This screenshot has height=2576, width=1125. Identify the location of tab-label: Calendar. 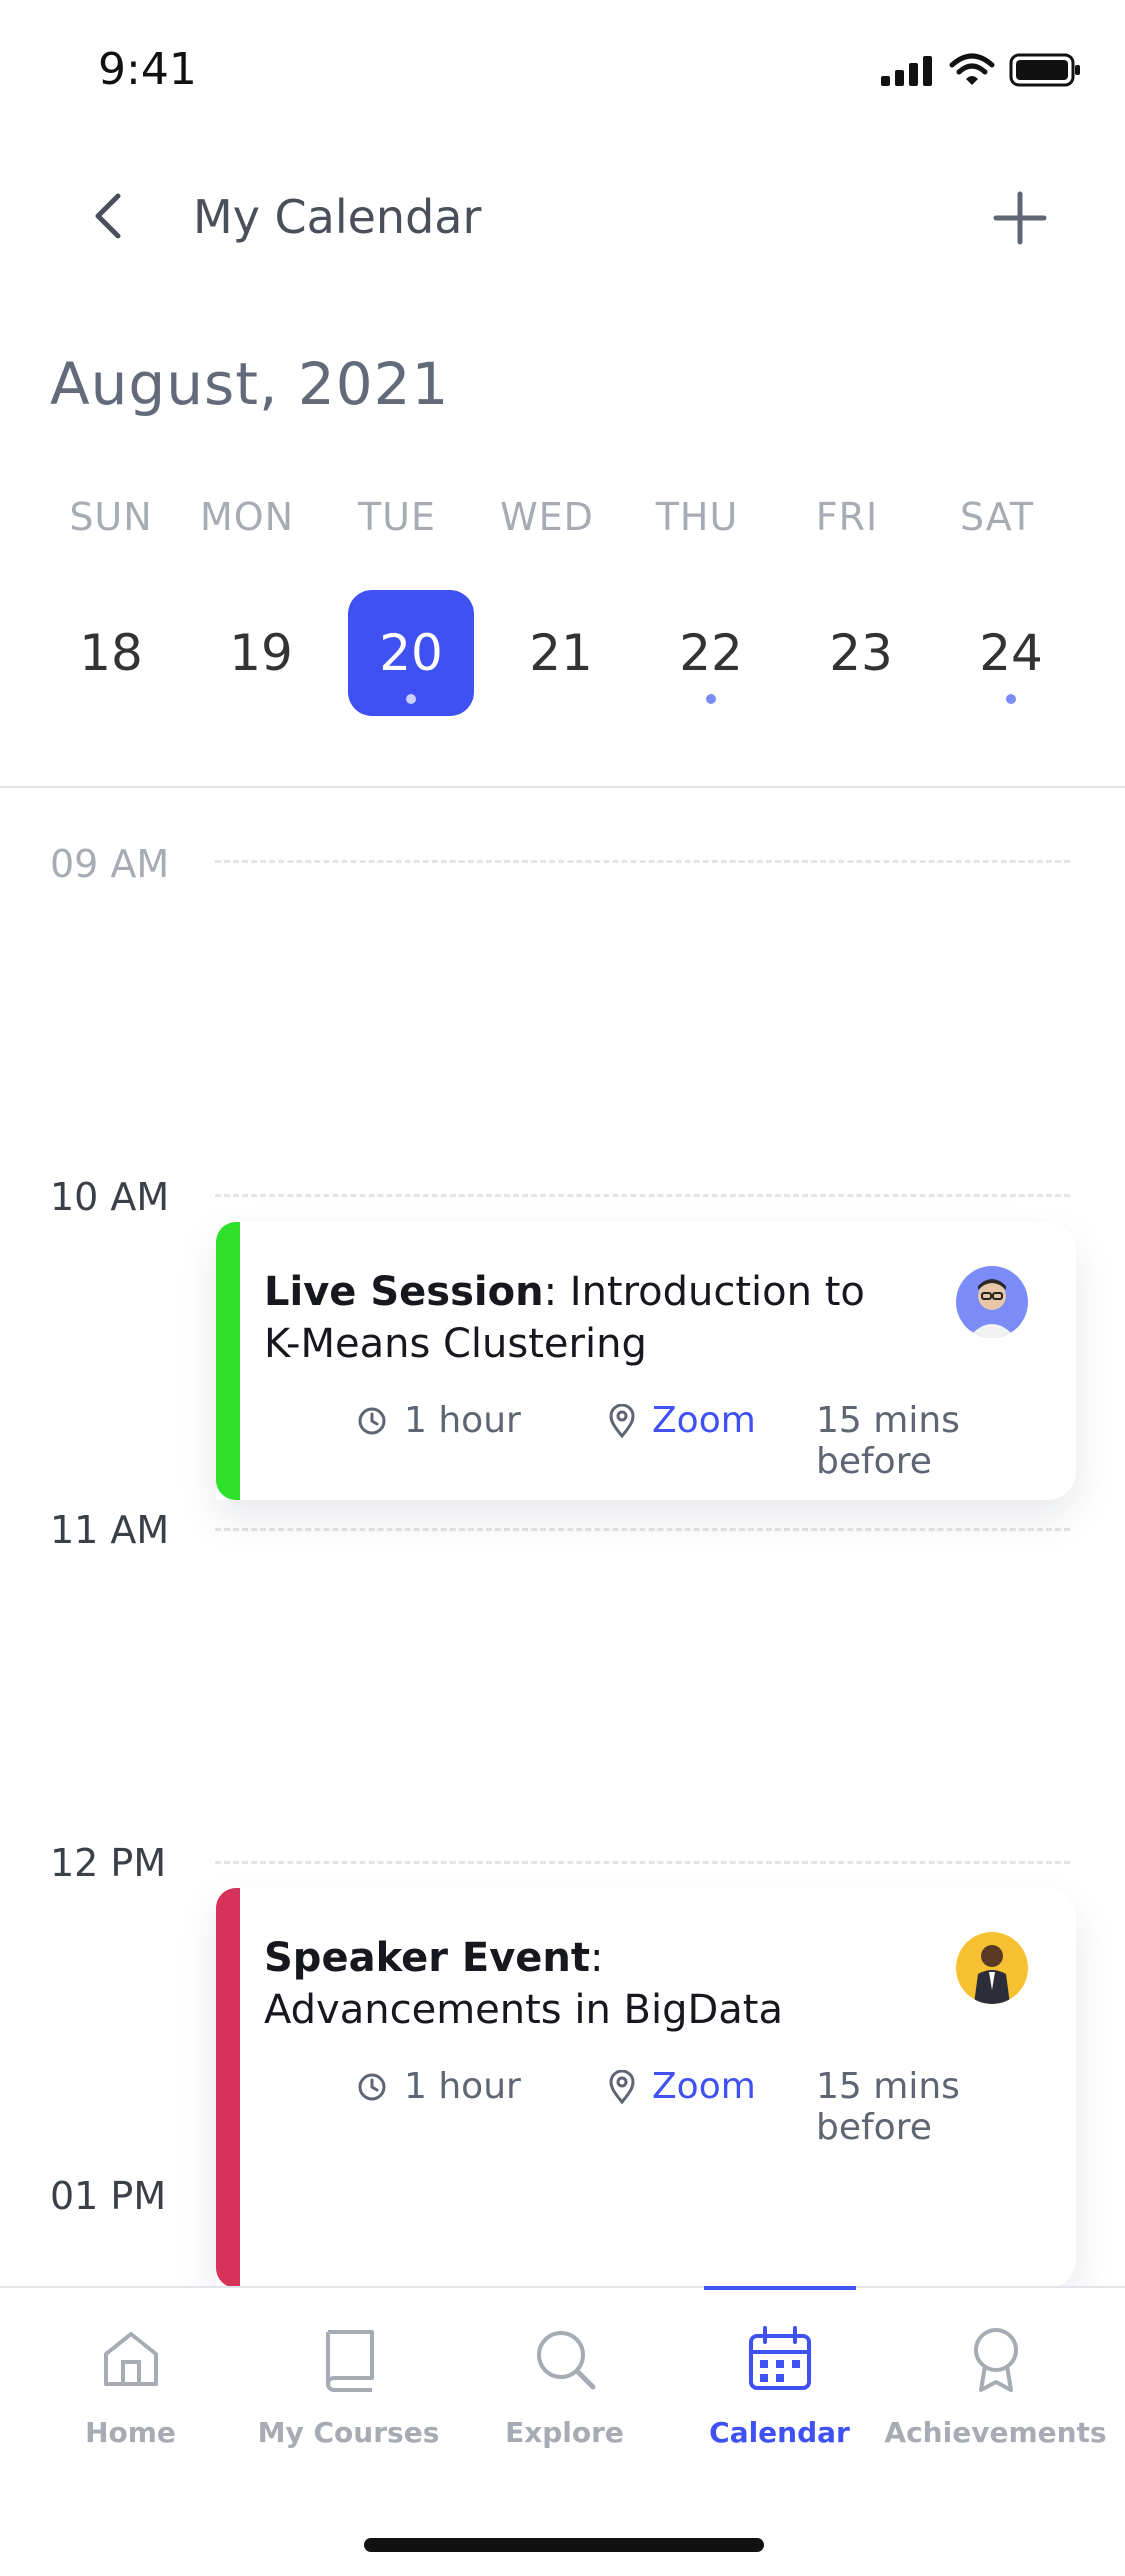
(779, 2432).